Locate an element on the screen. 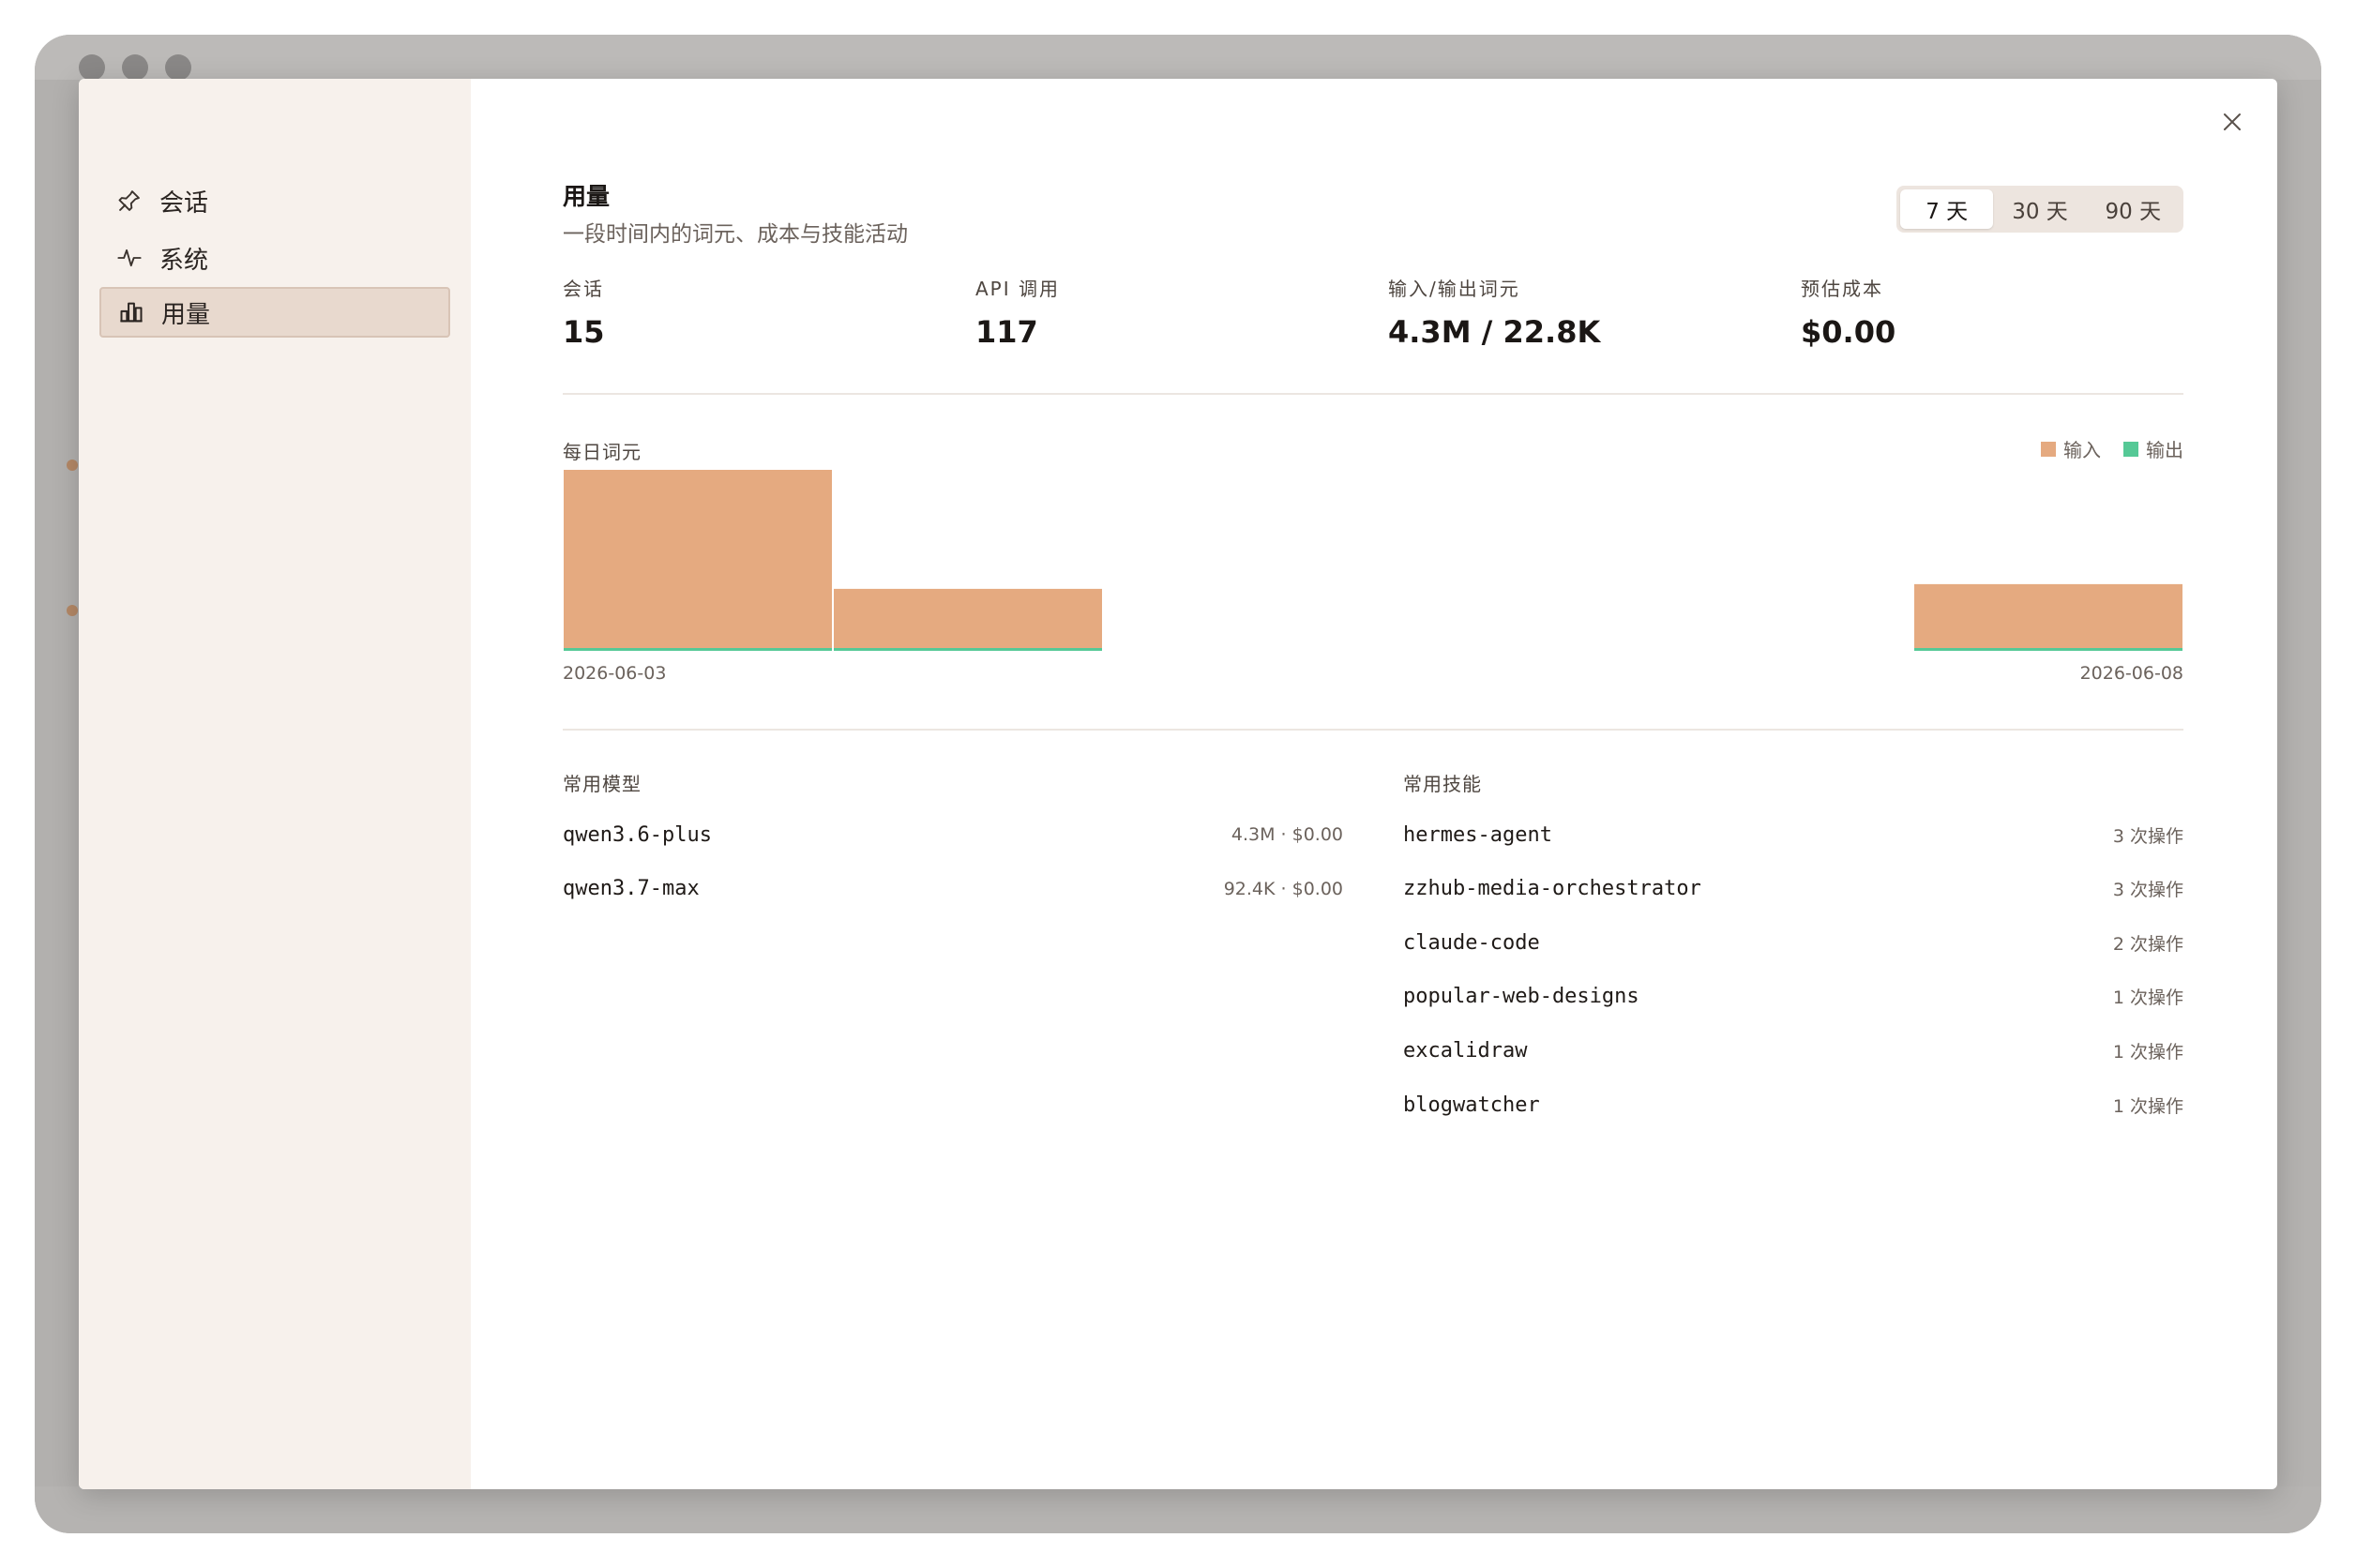 The image size is (2356, 1568). stat-tokens: 输入/输出词元 4.3M / 22.8K is located at coordinates (1590, 312).